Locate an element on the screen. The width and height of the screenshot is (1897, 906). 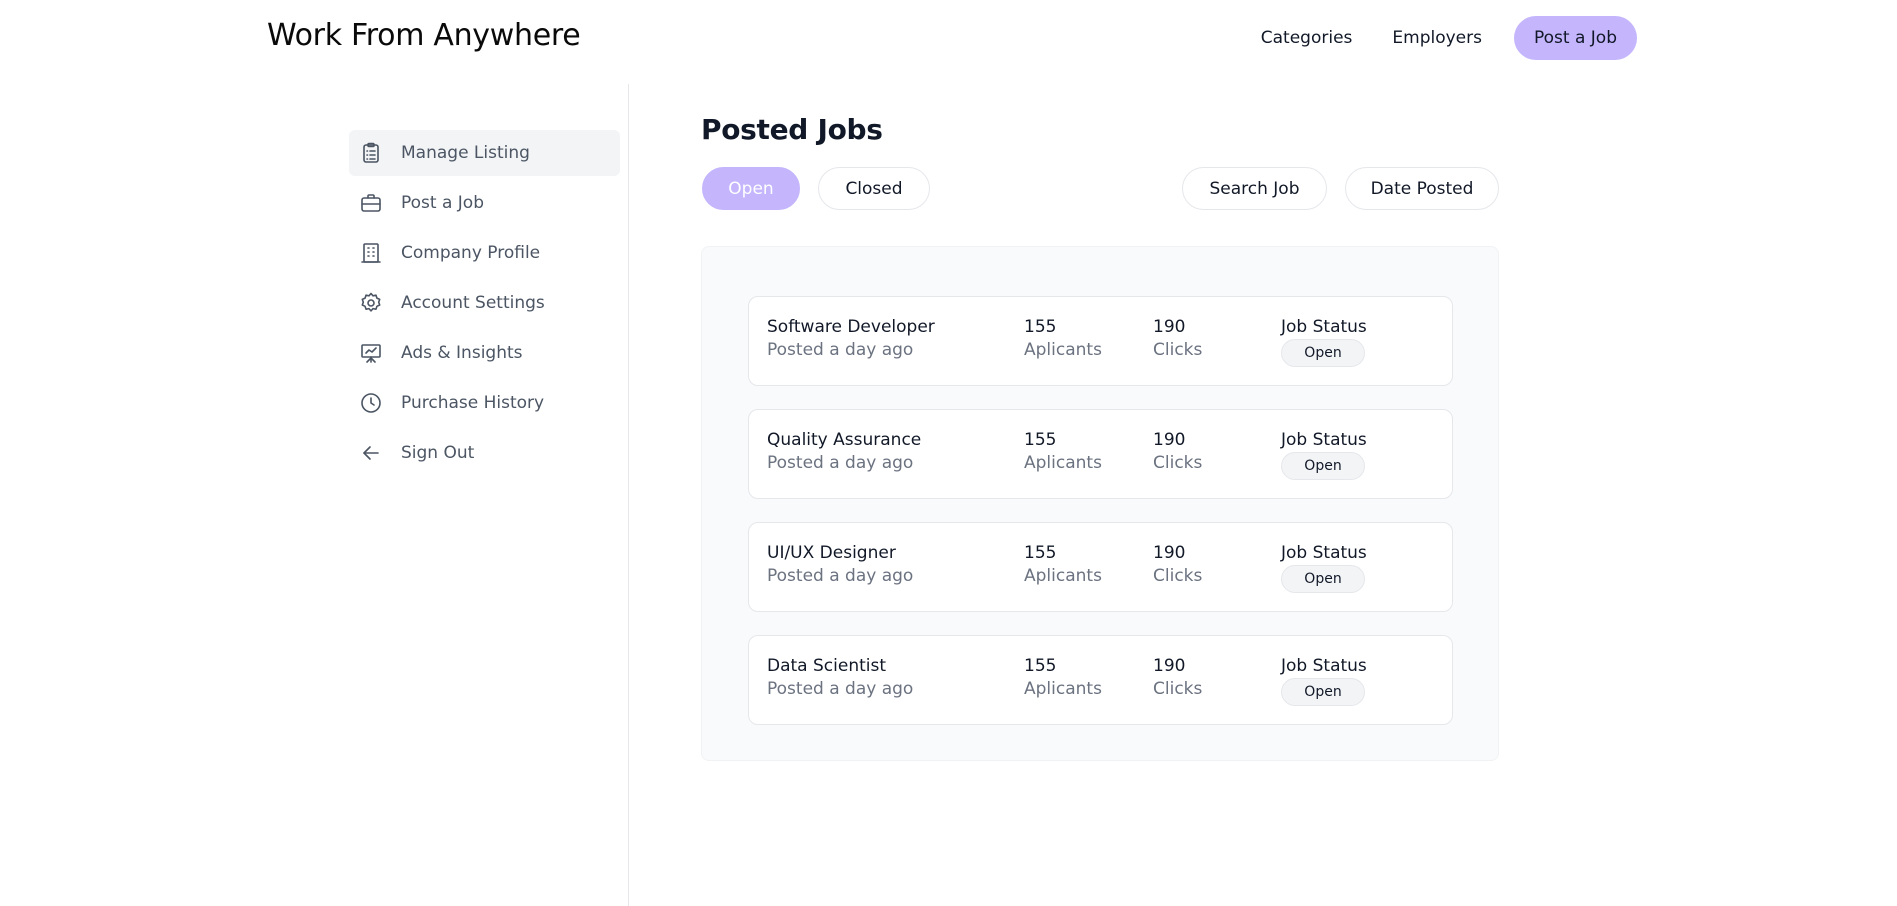
nav-categories-link: Categories is located at coordinates (1307, 38).